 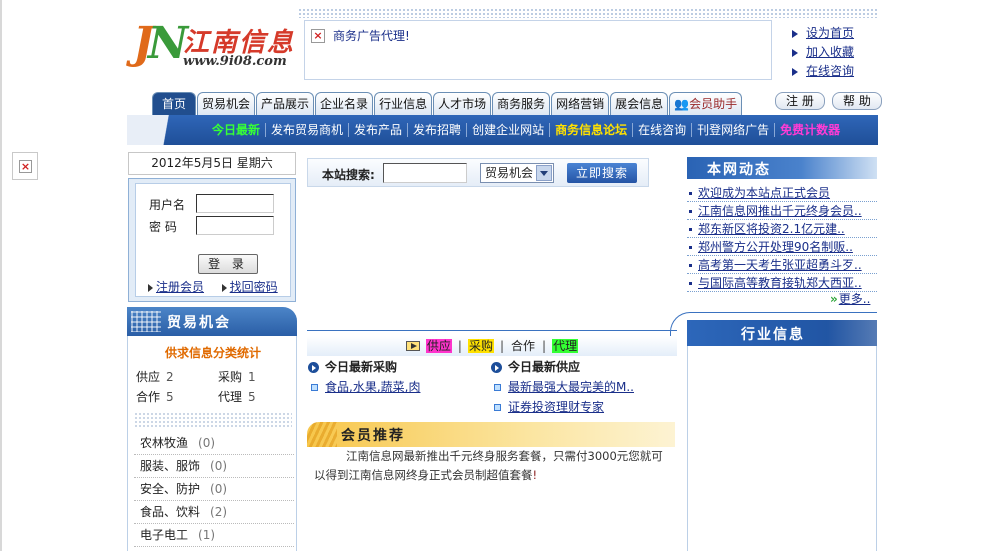 I want to click on news-link: 高考第一天考生张亚超勇斗歹.., so click(x=780, y=265).